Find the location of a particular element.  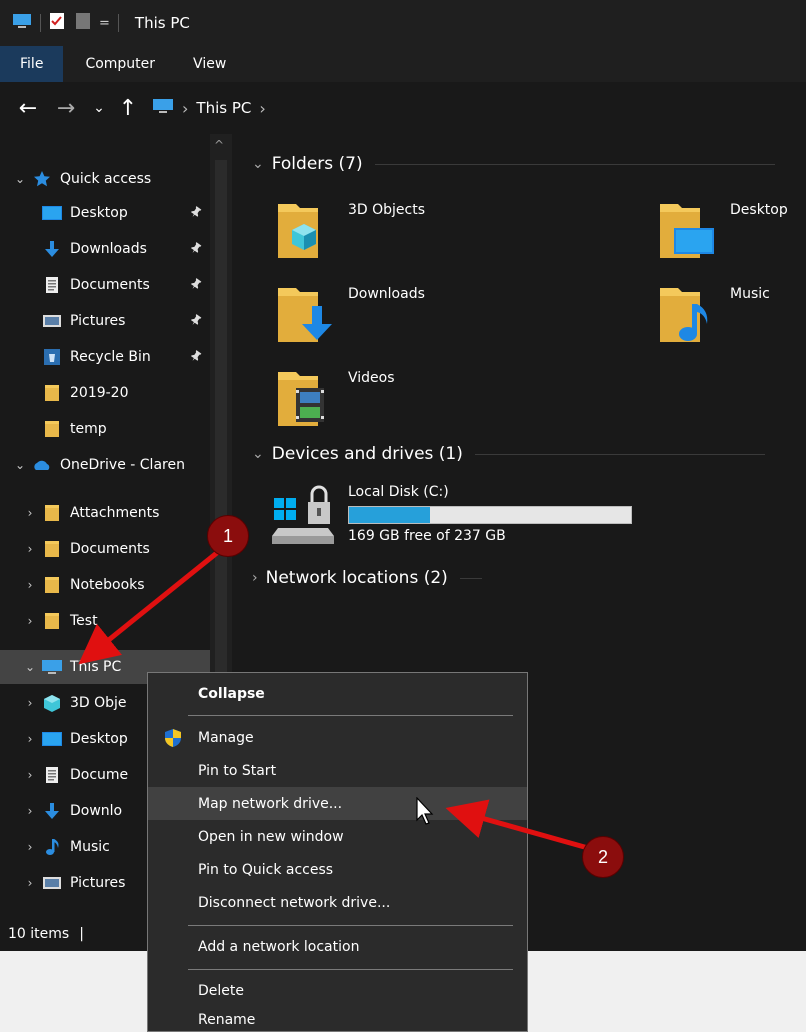

download-icon is located at coordinates (52, 249).